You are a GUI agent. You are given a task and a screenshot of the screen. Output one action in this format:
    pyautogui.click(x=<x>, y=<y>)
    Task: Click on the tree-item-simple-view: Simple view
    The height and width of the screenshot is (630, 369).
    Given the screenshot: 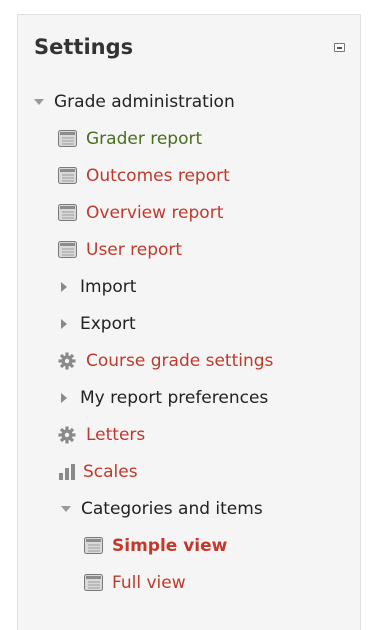 What is the action you would take?
    pyautogui.click(x=155, y=546)
    